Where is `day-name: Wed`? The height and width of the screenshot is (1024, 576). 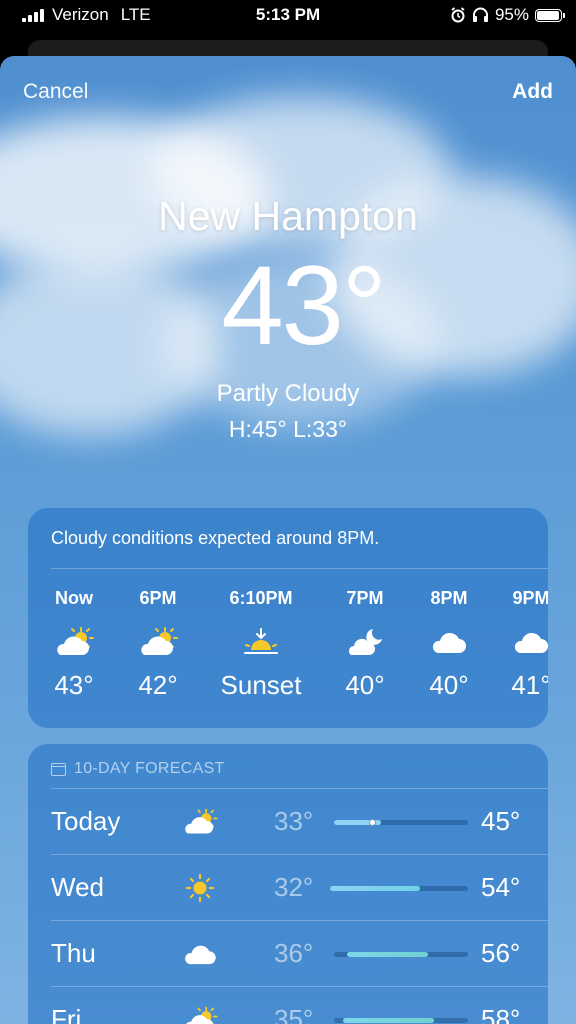 day-name: Wed is located at coordinates (77, 887).